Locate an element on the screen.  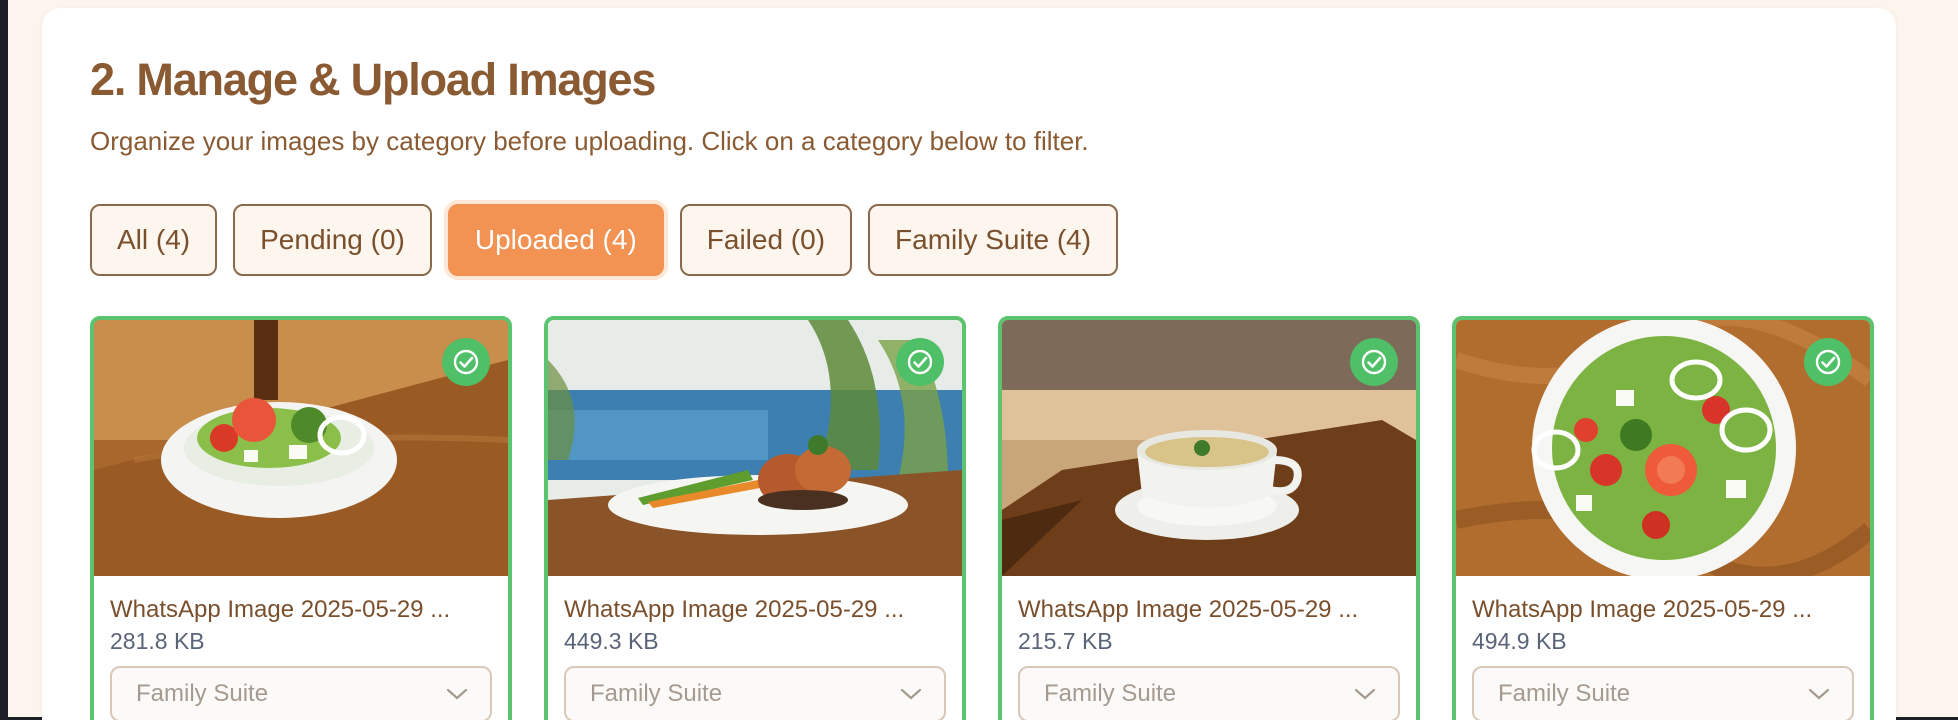
image-file-size: 281.8 KB is located at coordinates (157, 641).